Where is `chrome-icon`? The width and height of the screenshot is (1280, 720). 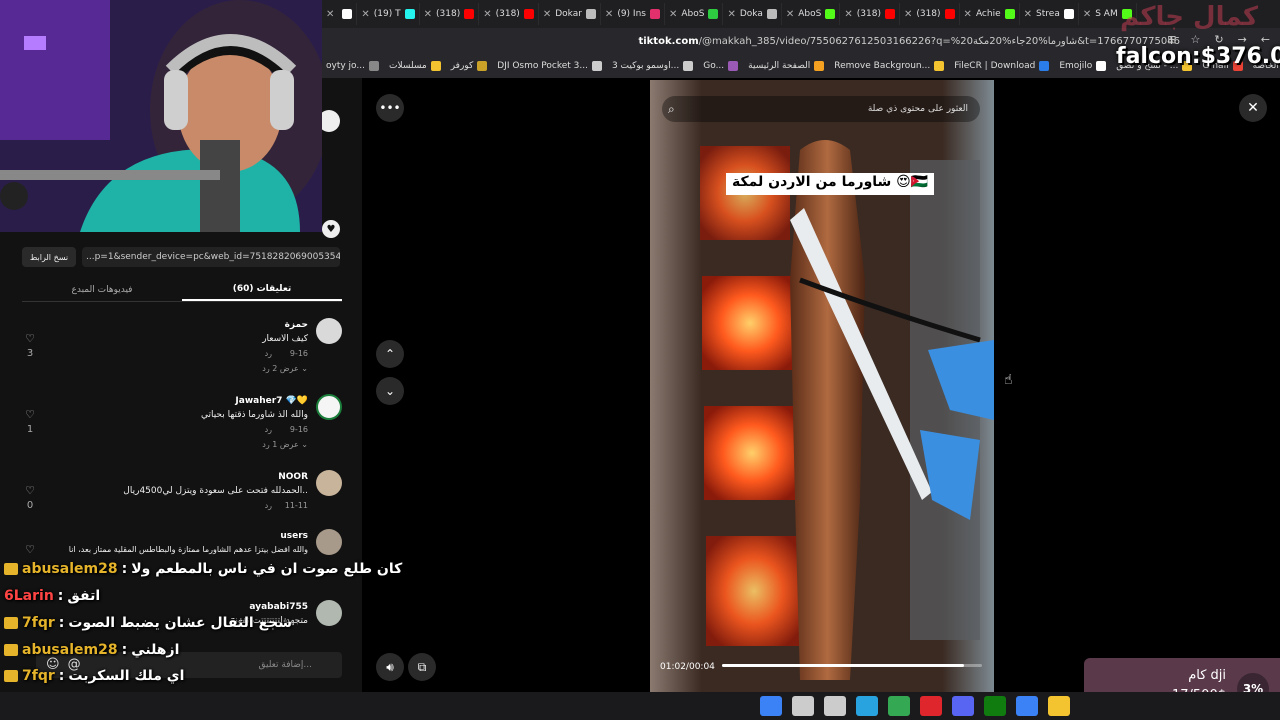
chrome-icon is located at coordinates (899, 706).